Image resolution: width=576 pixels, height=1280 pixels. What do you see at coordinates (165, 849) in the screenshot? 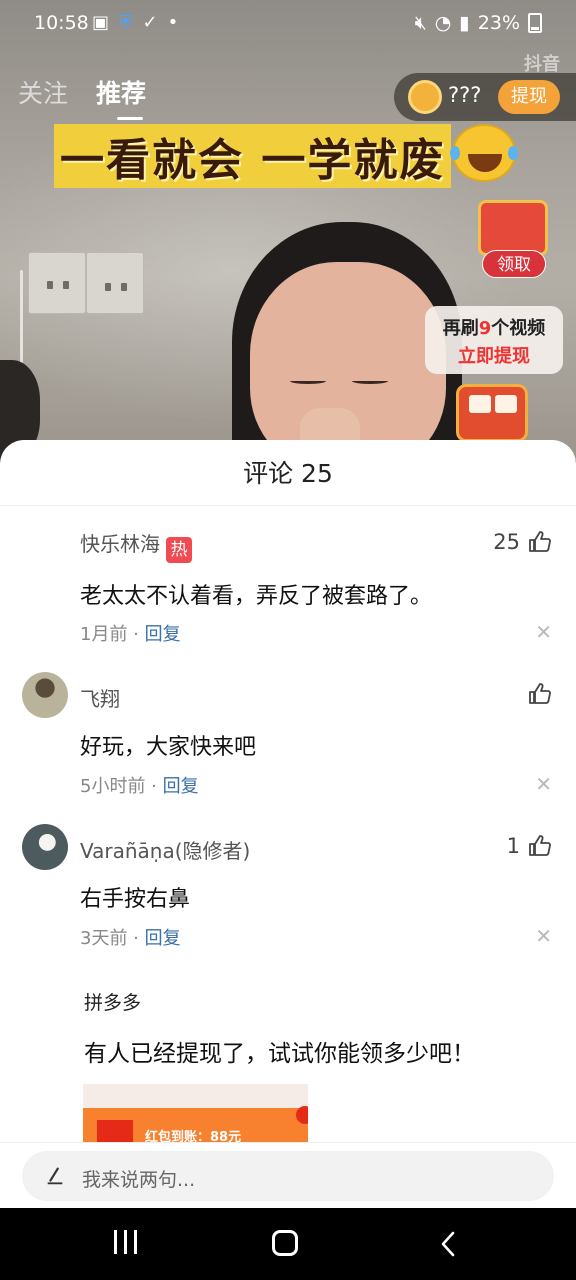
I see `comment-author: Varañāṇa(隐修者)` at bounding box center [165, 849].